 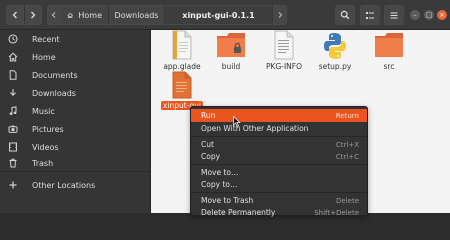 What do you see at coordinates (389, 45) in the screenshot?
I see `folder-icon` at bounding box center [389, 45].